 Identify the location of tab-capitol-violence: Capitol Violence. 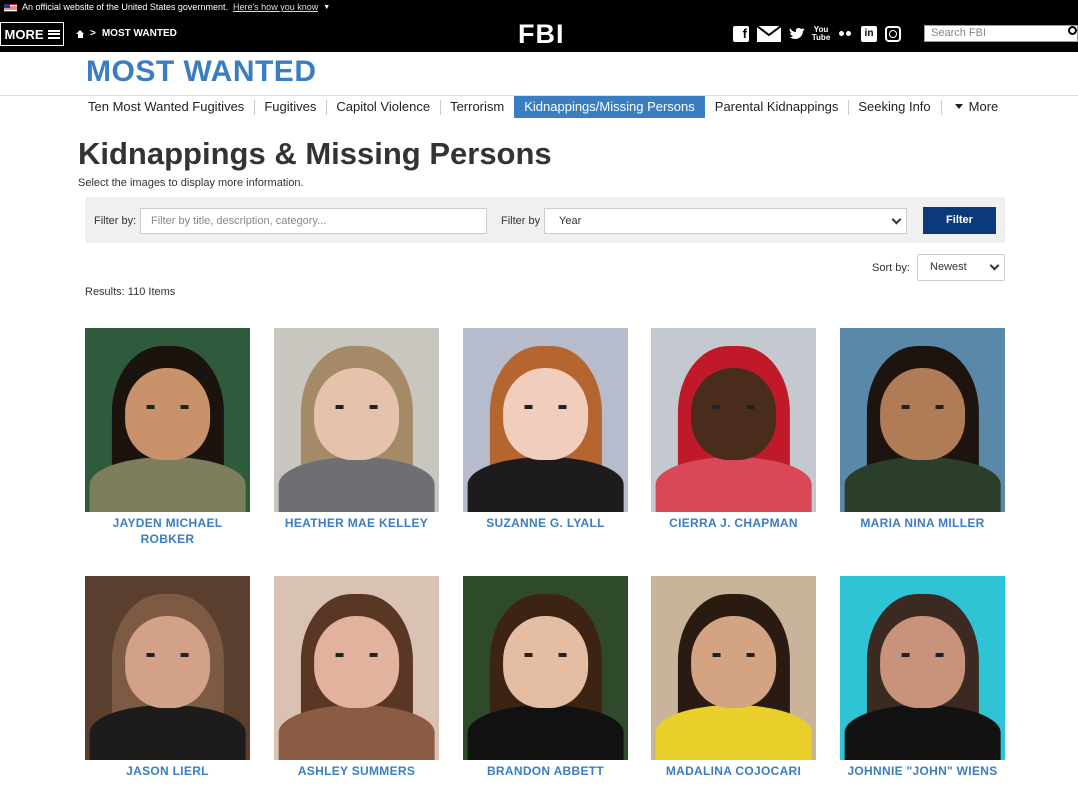
(383, 107).